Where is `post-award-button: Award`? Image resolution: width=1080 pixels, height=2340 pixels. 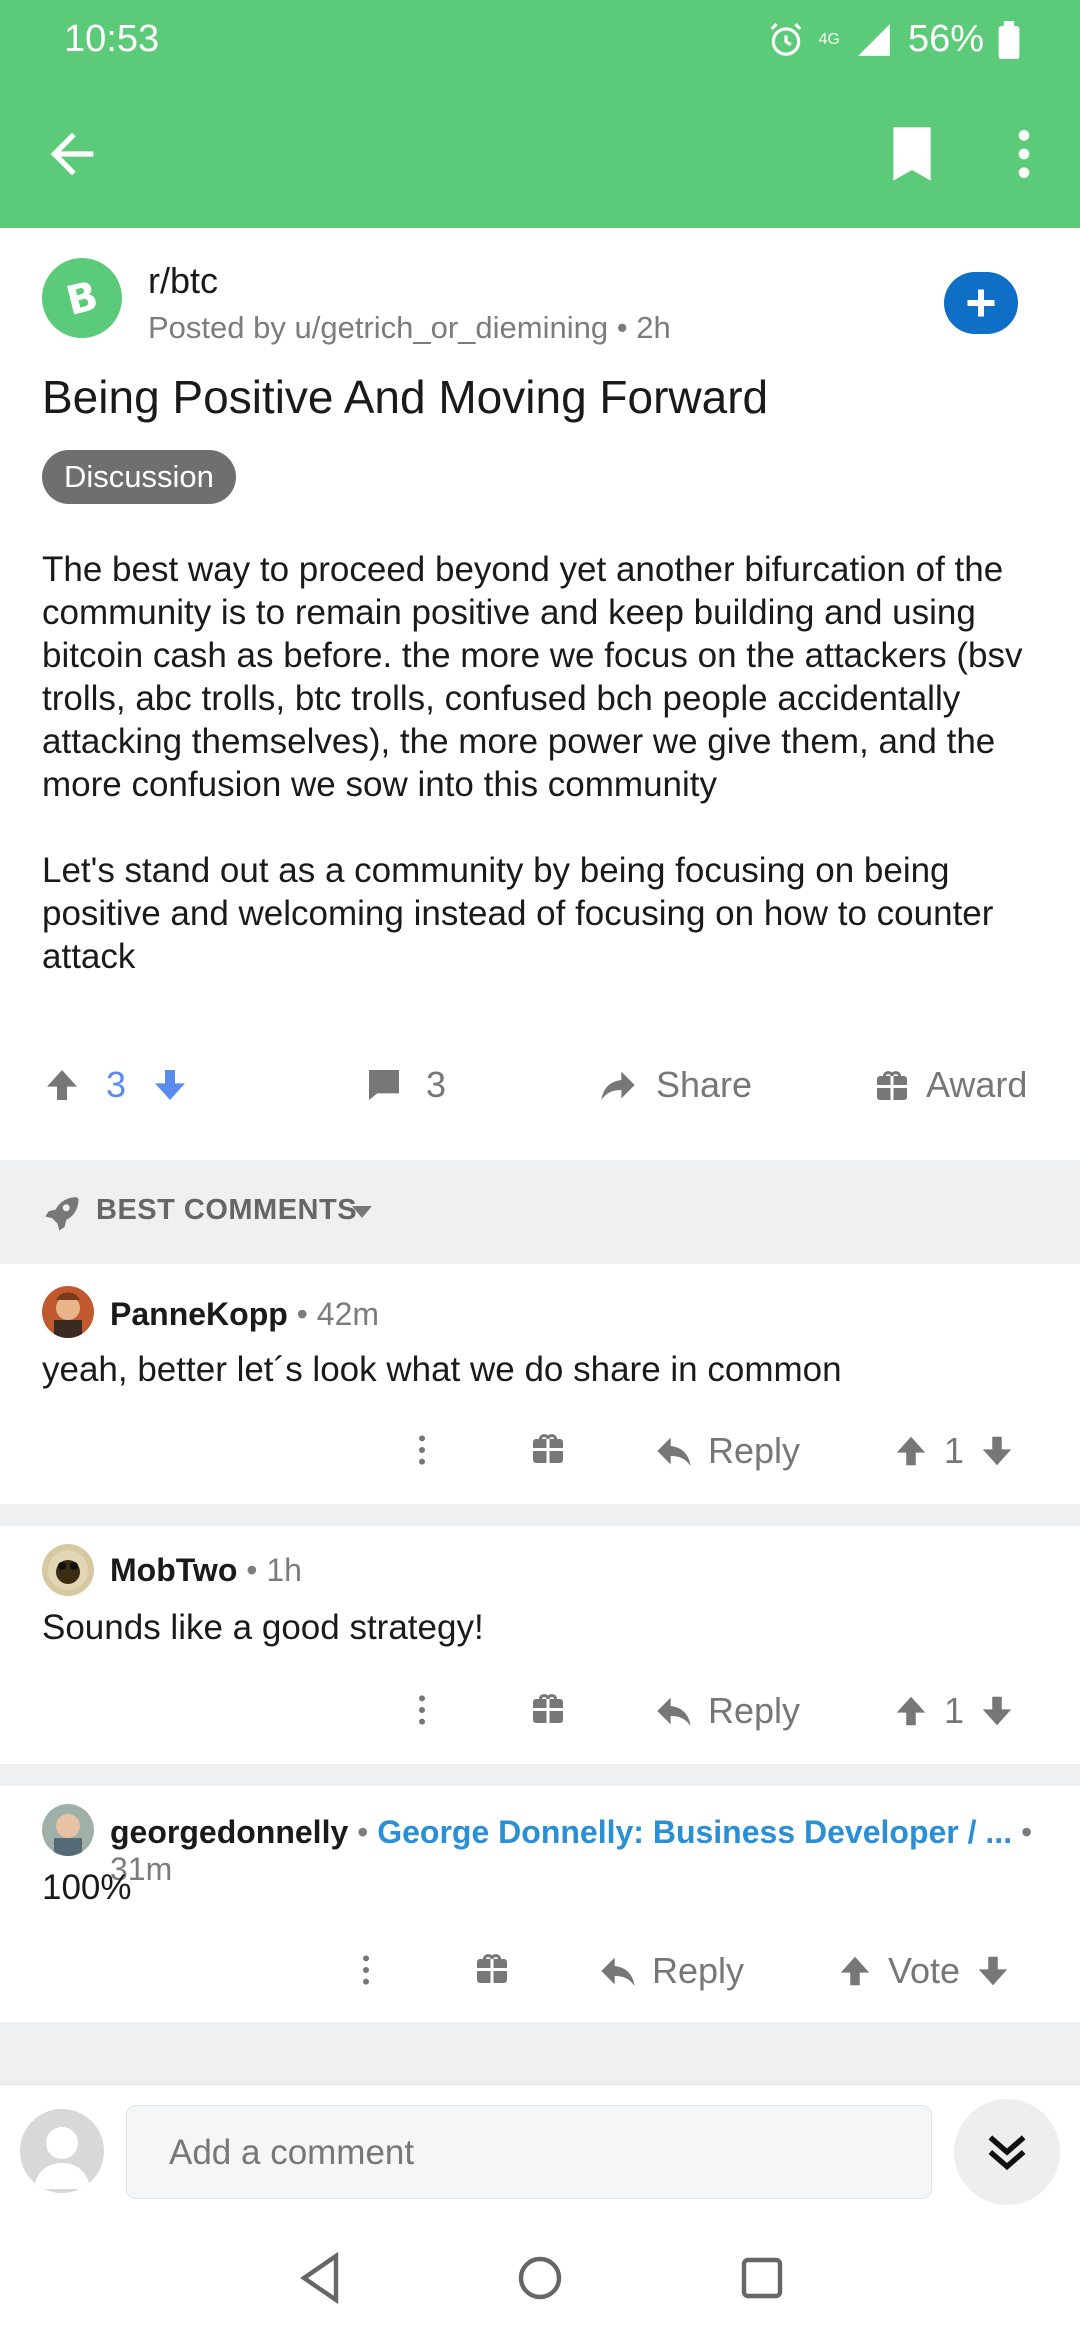
post-award-button: Award is located at coordinates (950, 1085).